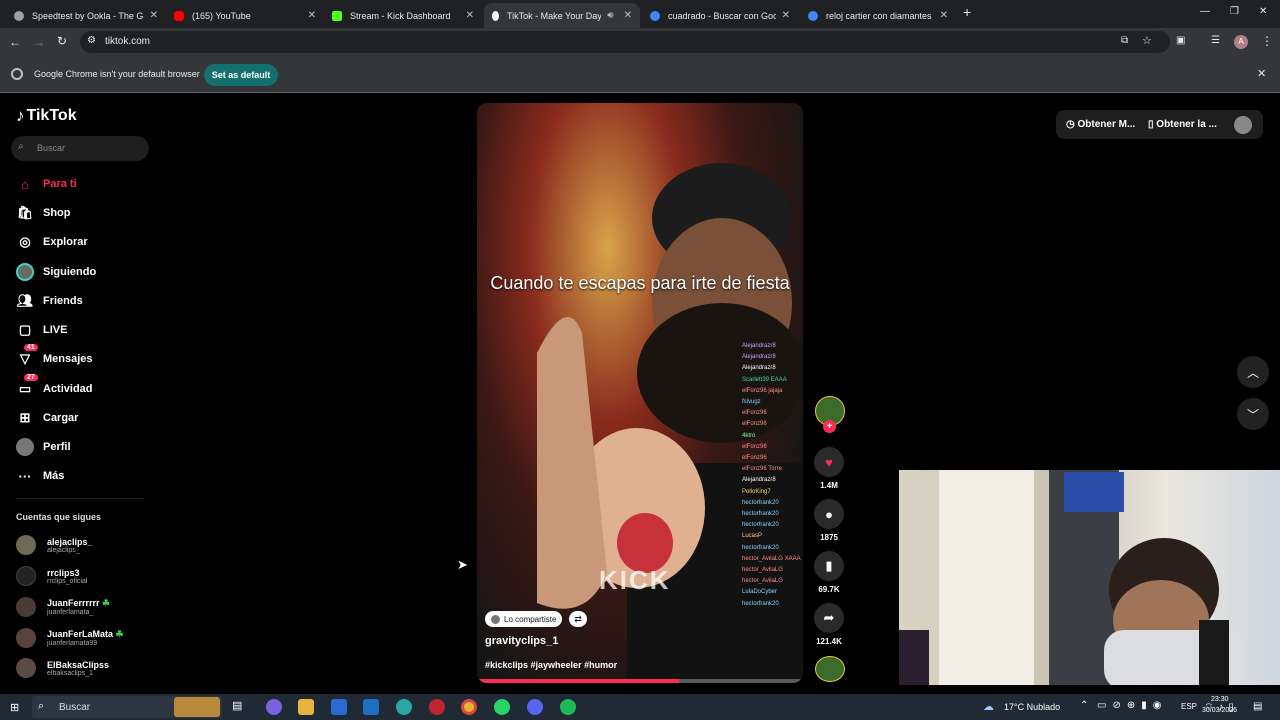  Describe the element at coordinates (640, 681) in the screenshot. I see `video-progress-track` at that location.